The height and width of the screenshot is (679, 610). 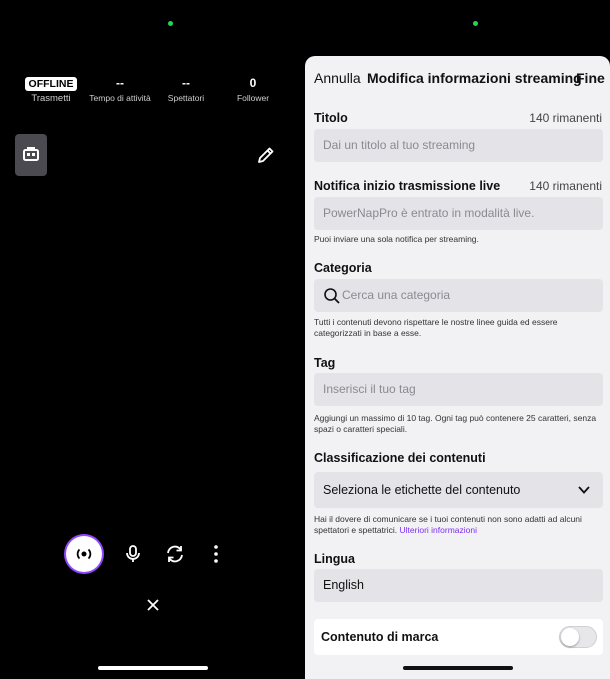 What do you see at coordinates (334, 559) in the screenshot?
I see `language-section-label: Lingua` at bounding box center [334, 559].